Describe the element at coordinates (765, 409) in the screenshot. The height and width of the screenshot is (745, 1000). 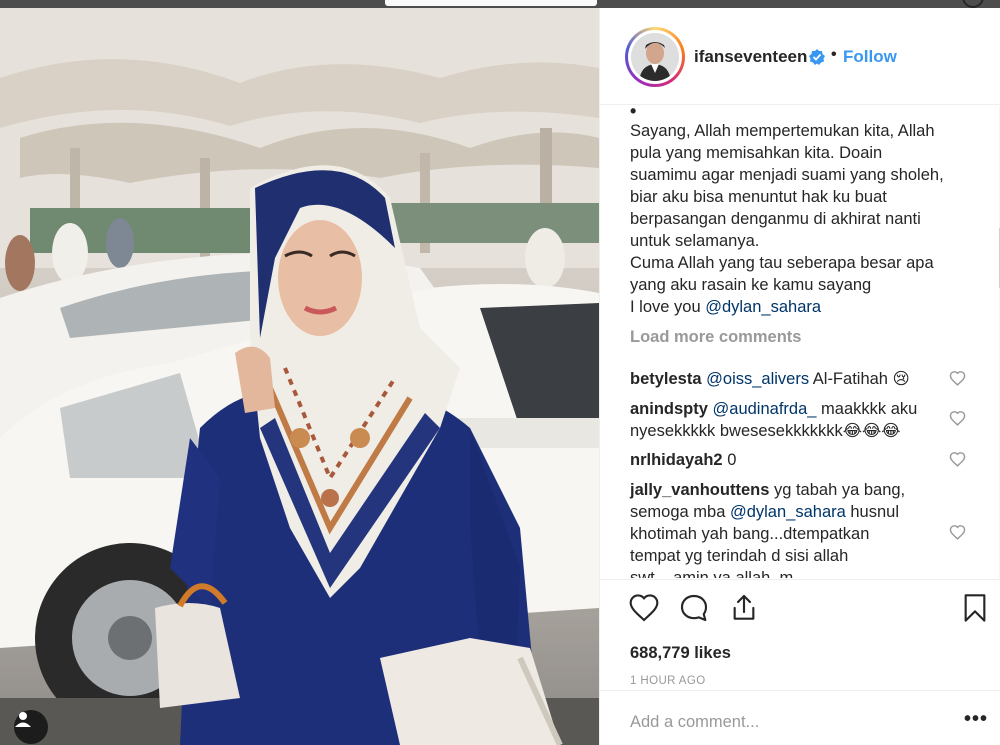
I see `comment-mention-link: @audinafrda_` at that location.